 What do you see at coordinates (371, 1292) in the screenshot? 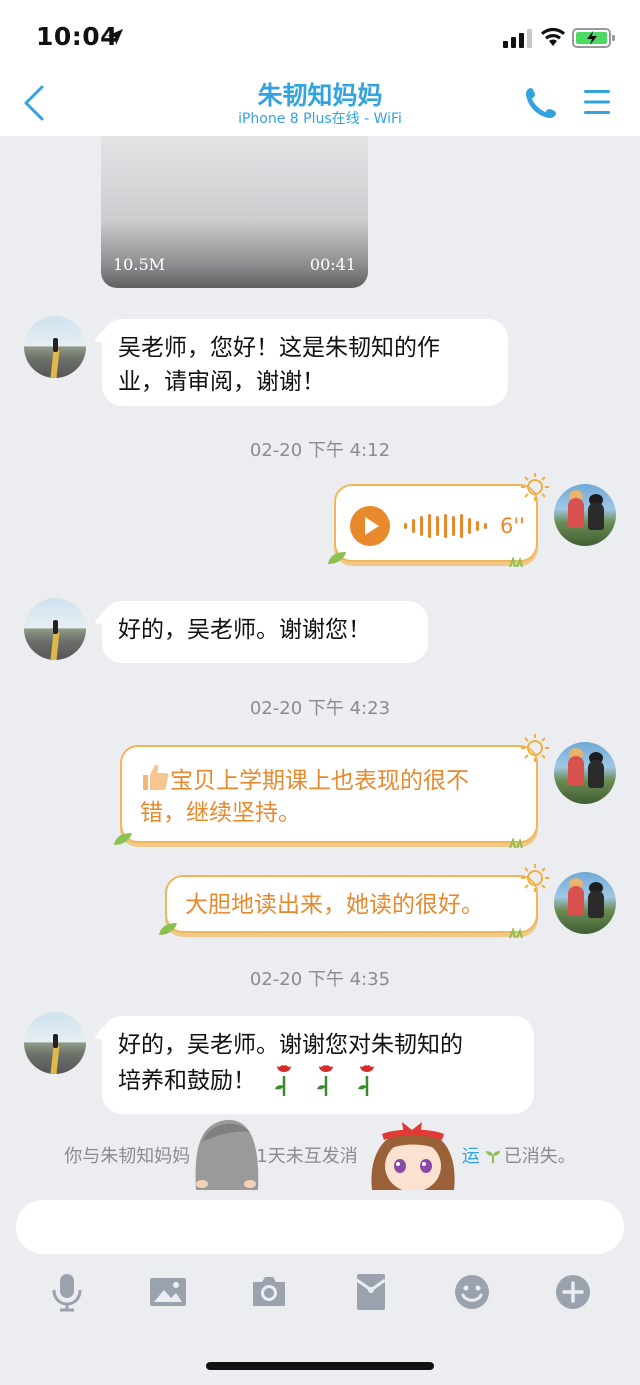
I see `red-packet-icon` at bounding box center [371, 1292].